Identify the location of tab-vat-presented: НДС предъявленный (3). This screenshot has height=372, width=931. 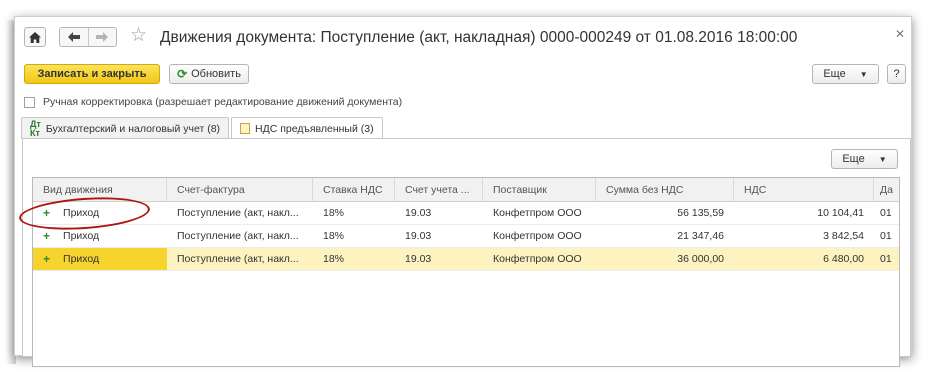
(307, 128).